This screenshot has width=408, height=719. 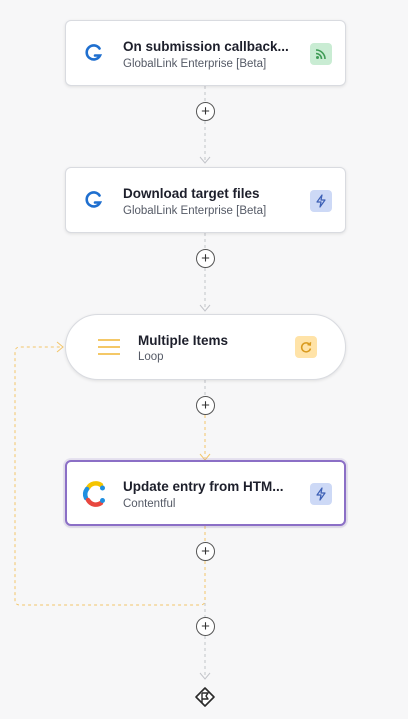 I want to click on workflow-node-multiple-items-loop: Multiple Items Loop, so click(x=205, y=347).